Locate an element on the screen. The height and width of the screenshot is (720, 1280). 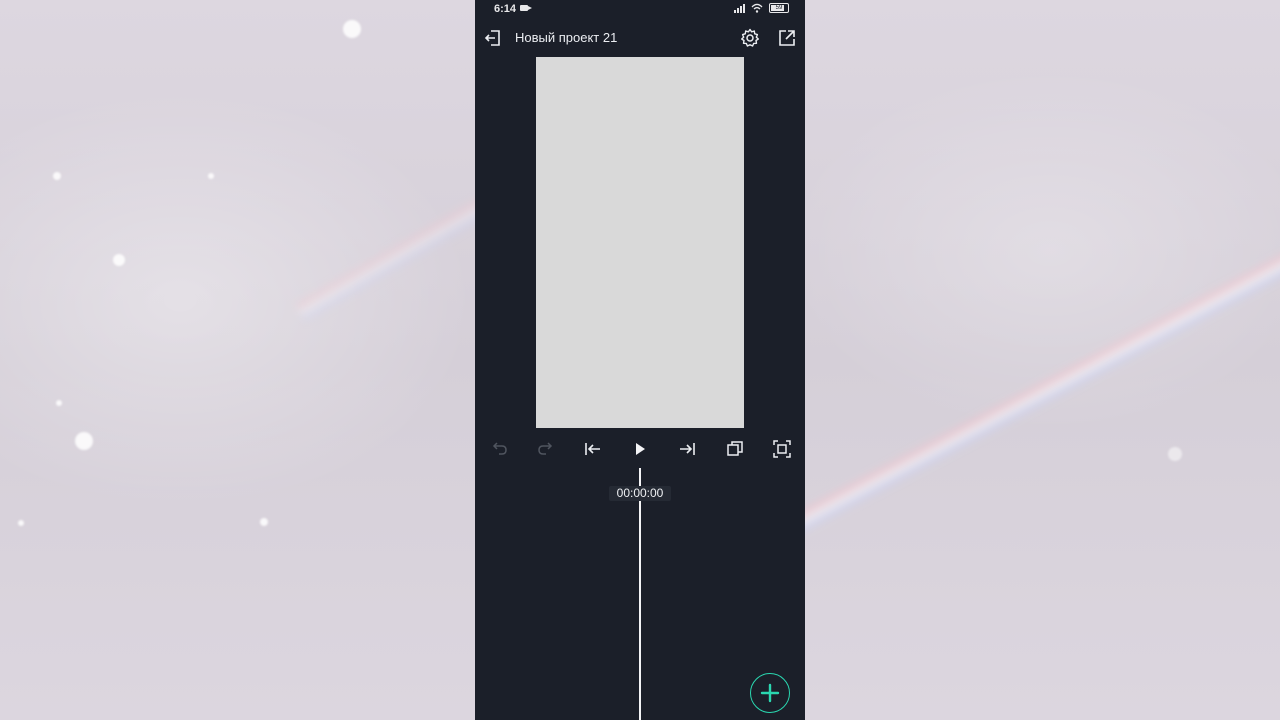
battery-icon: 59 is located at coordinates (779, 8).